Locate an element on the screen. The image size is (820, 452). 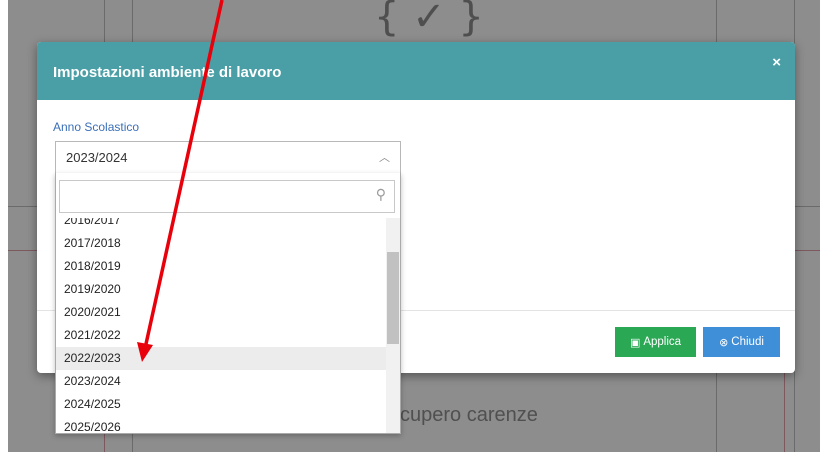
arrow-shaft is located at coordinates (184, 172).